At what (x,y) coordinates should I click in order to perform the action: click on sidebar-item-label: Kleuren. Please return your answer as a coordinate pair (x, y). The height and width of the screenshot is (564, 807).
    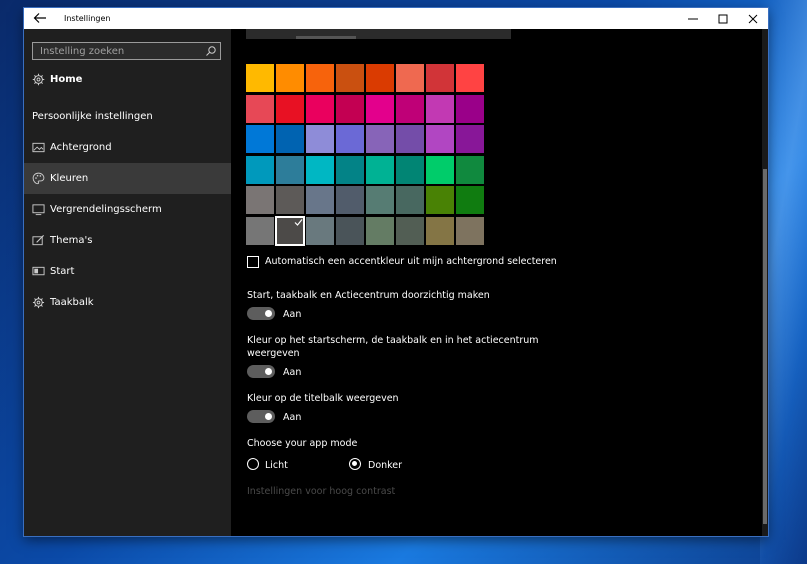
    Looking at the image, I should click on (69, 178).